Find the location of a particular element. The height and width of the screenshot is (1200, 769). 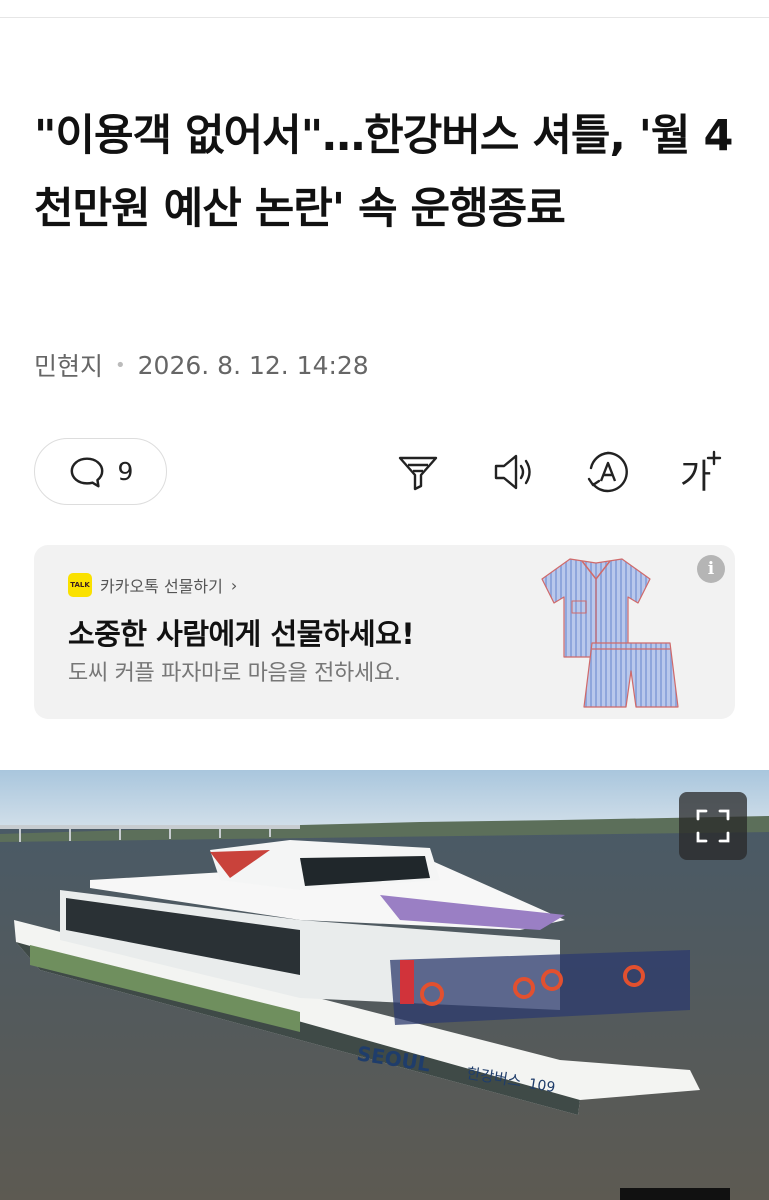

comment-button: 9 is located at coordinates (100, 471).